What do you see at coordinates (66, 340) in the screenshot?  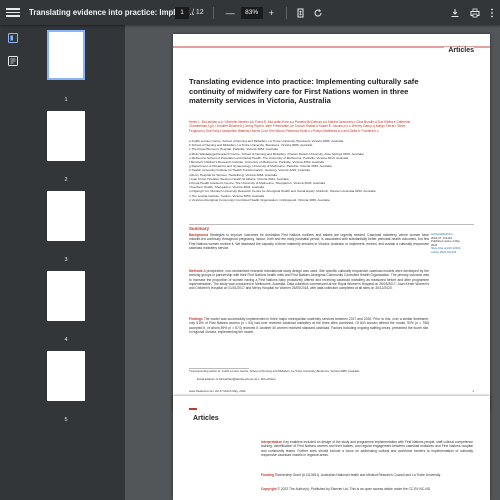 I see `thumbnail-label: 4` at bounding box center [66, 340].